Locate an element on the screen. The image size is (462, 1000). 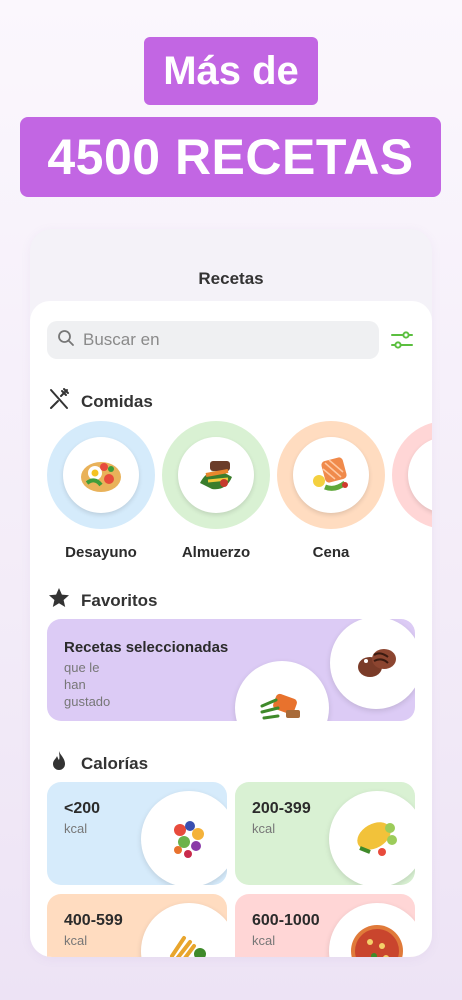
search-input is located at coordinates (218, 340).